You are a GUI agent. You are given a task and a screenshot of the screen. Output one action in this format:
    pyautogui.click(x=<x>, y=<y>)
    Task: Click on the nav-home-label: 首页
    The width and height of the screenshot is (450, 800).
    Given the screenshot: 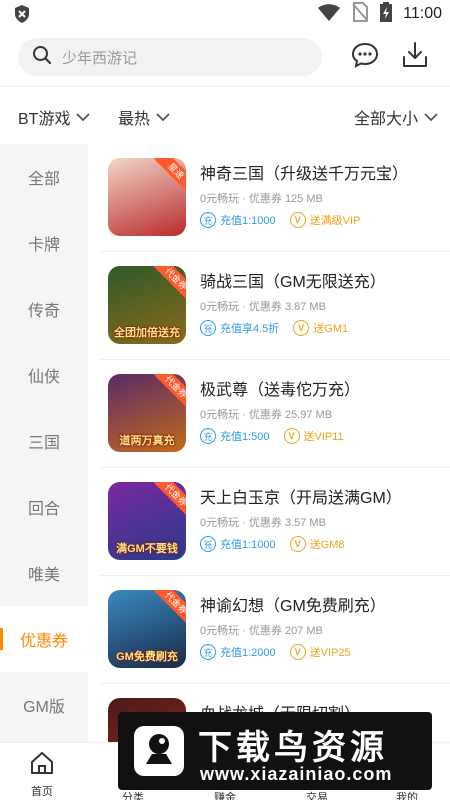 What is the action you would take?
    pyautogui.click(x=42, y=792)
    